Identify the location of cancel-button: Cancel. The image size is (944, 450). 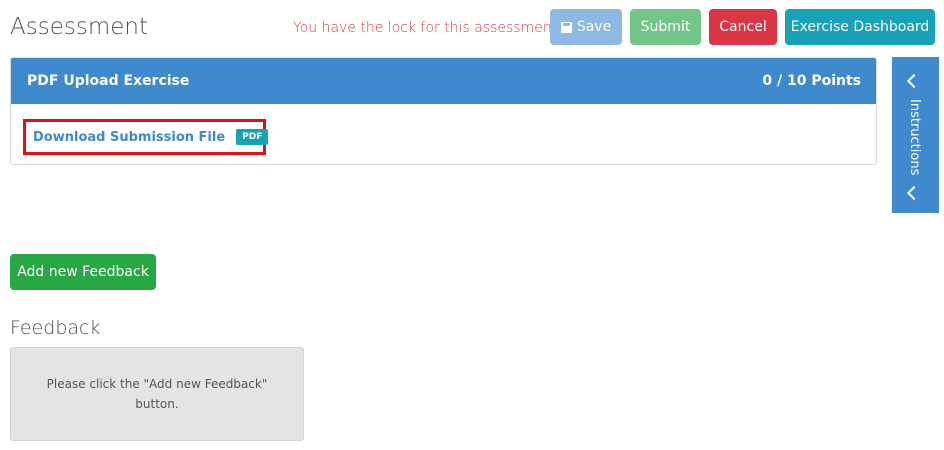
(743, 27).